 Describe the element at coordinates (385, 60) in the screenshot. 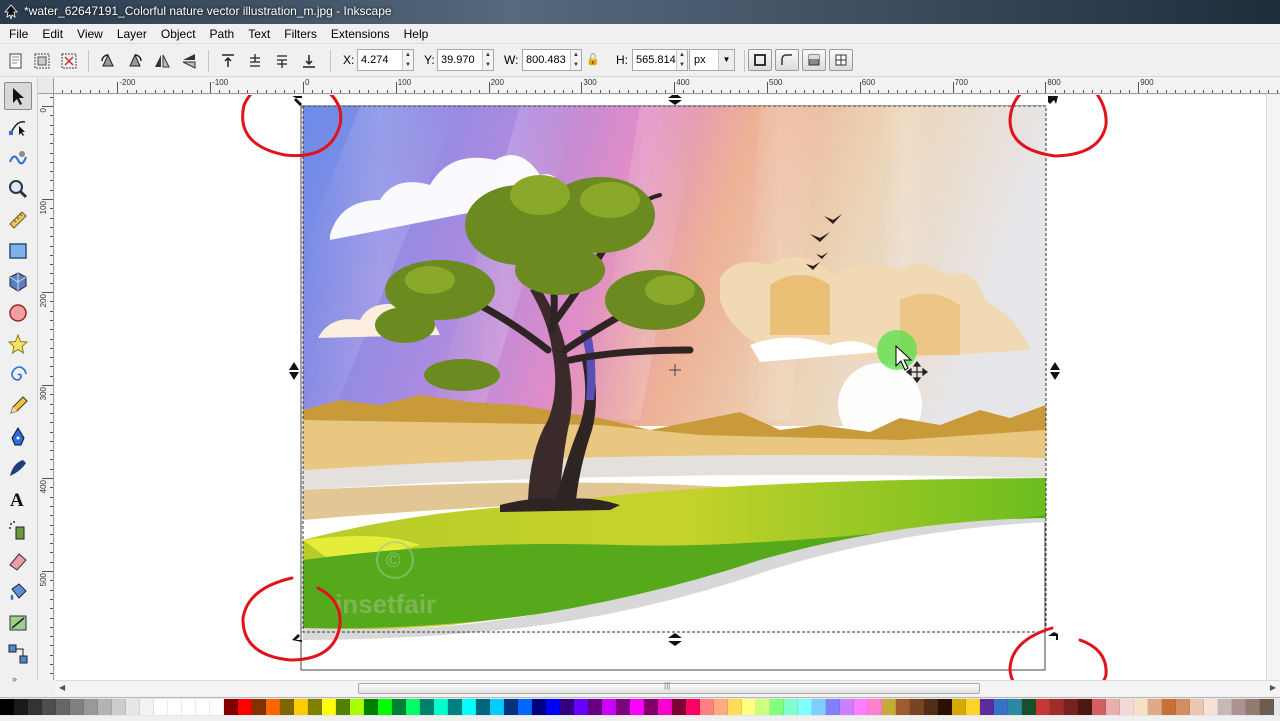

I see `x-field: 4.274 ▲ ▼` at that location.